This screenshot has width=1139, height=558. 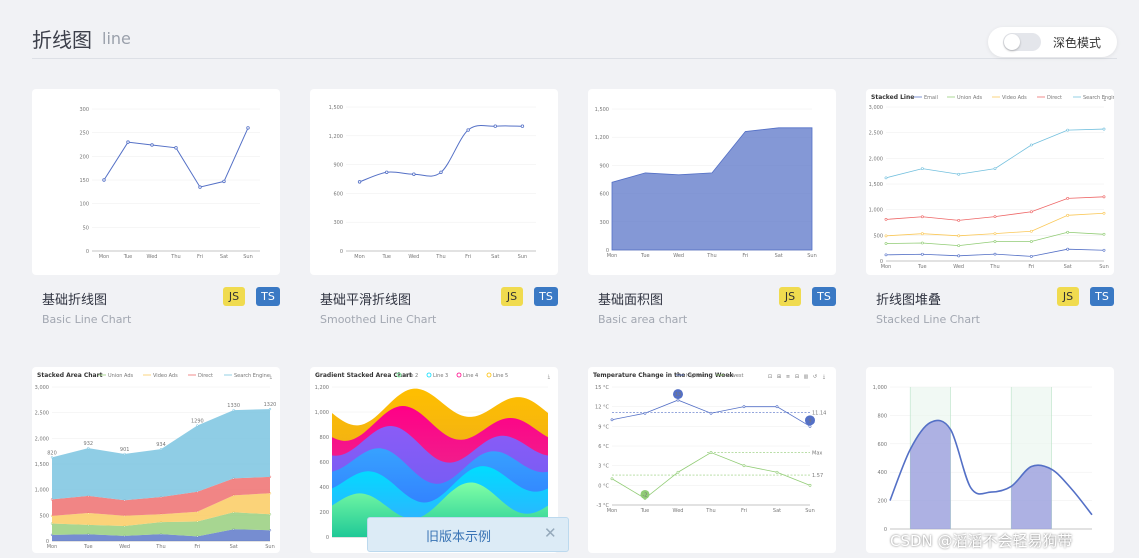 I want to click on legend-label: Line 5, so click(x=500, y=376).